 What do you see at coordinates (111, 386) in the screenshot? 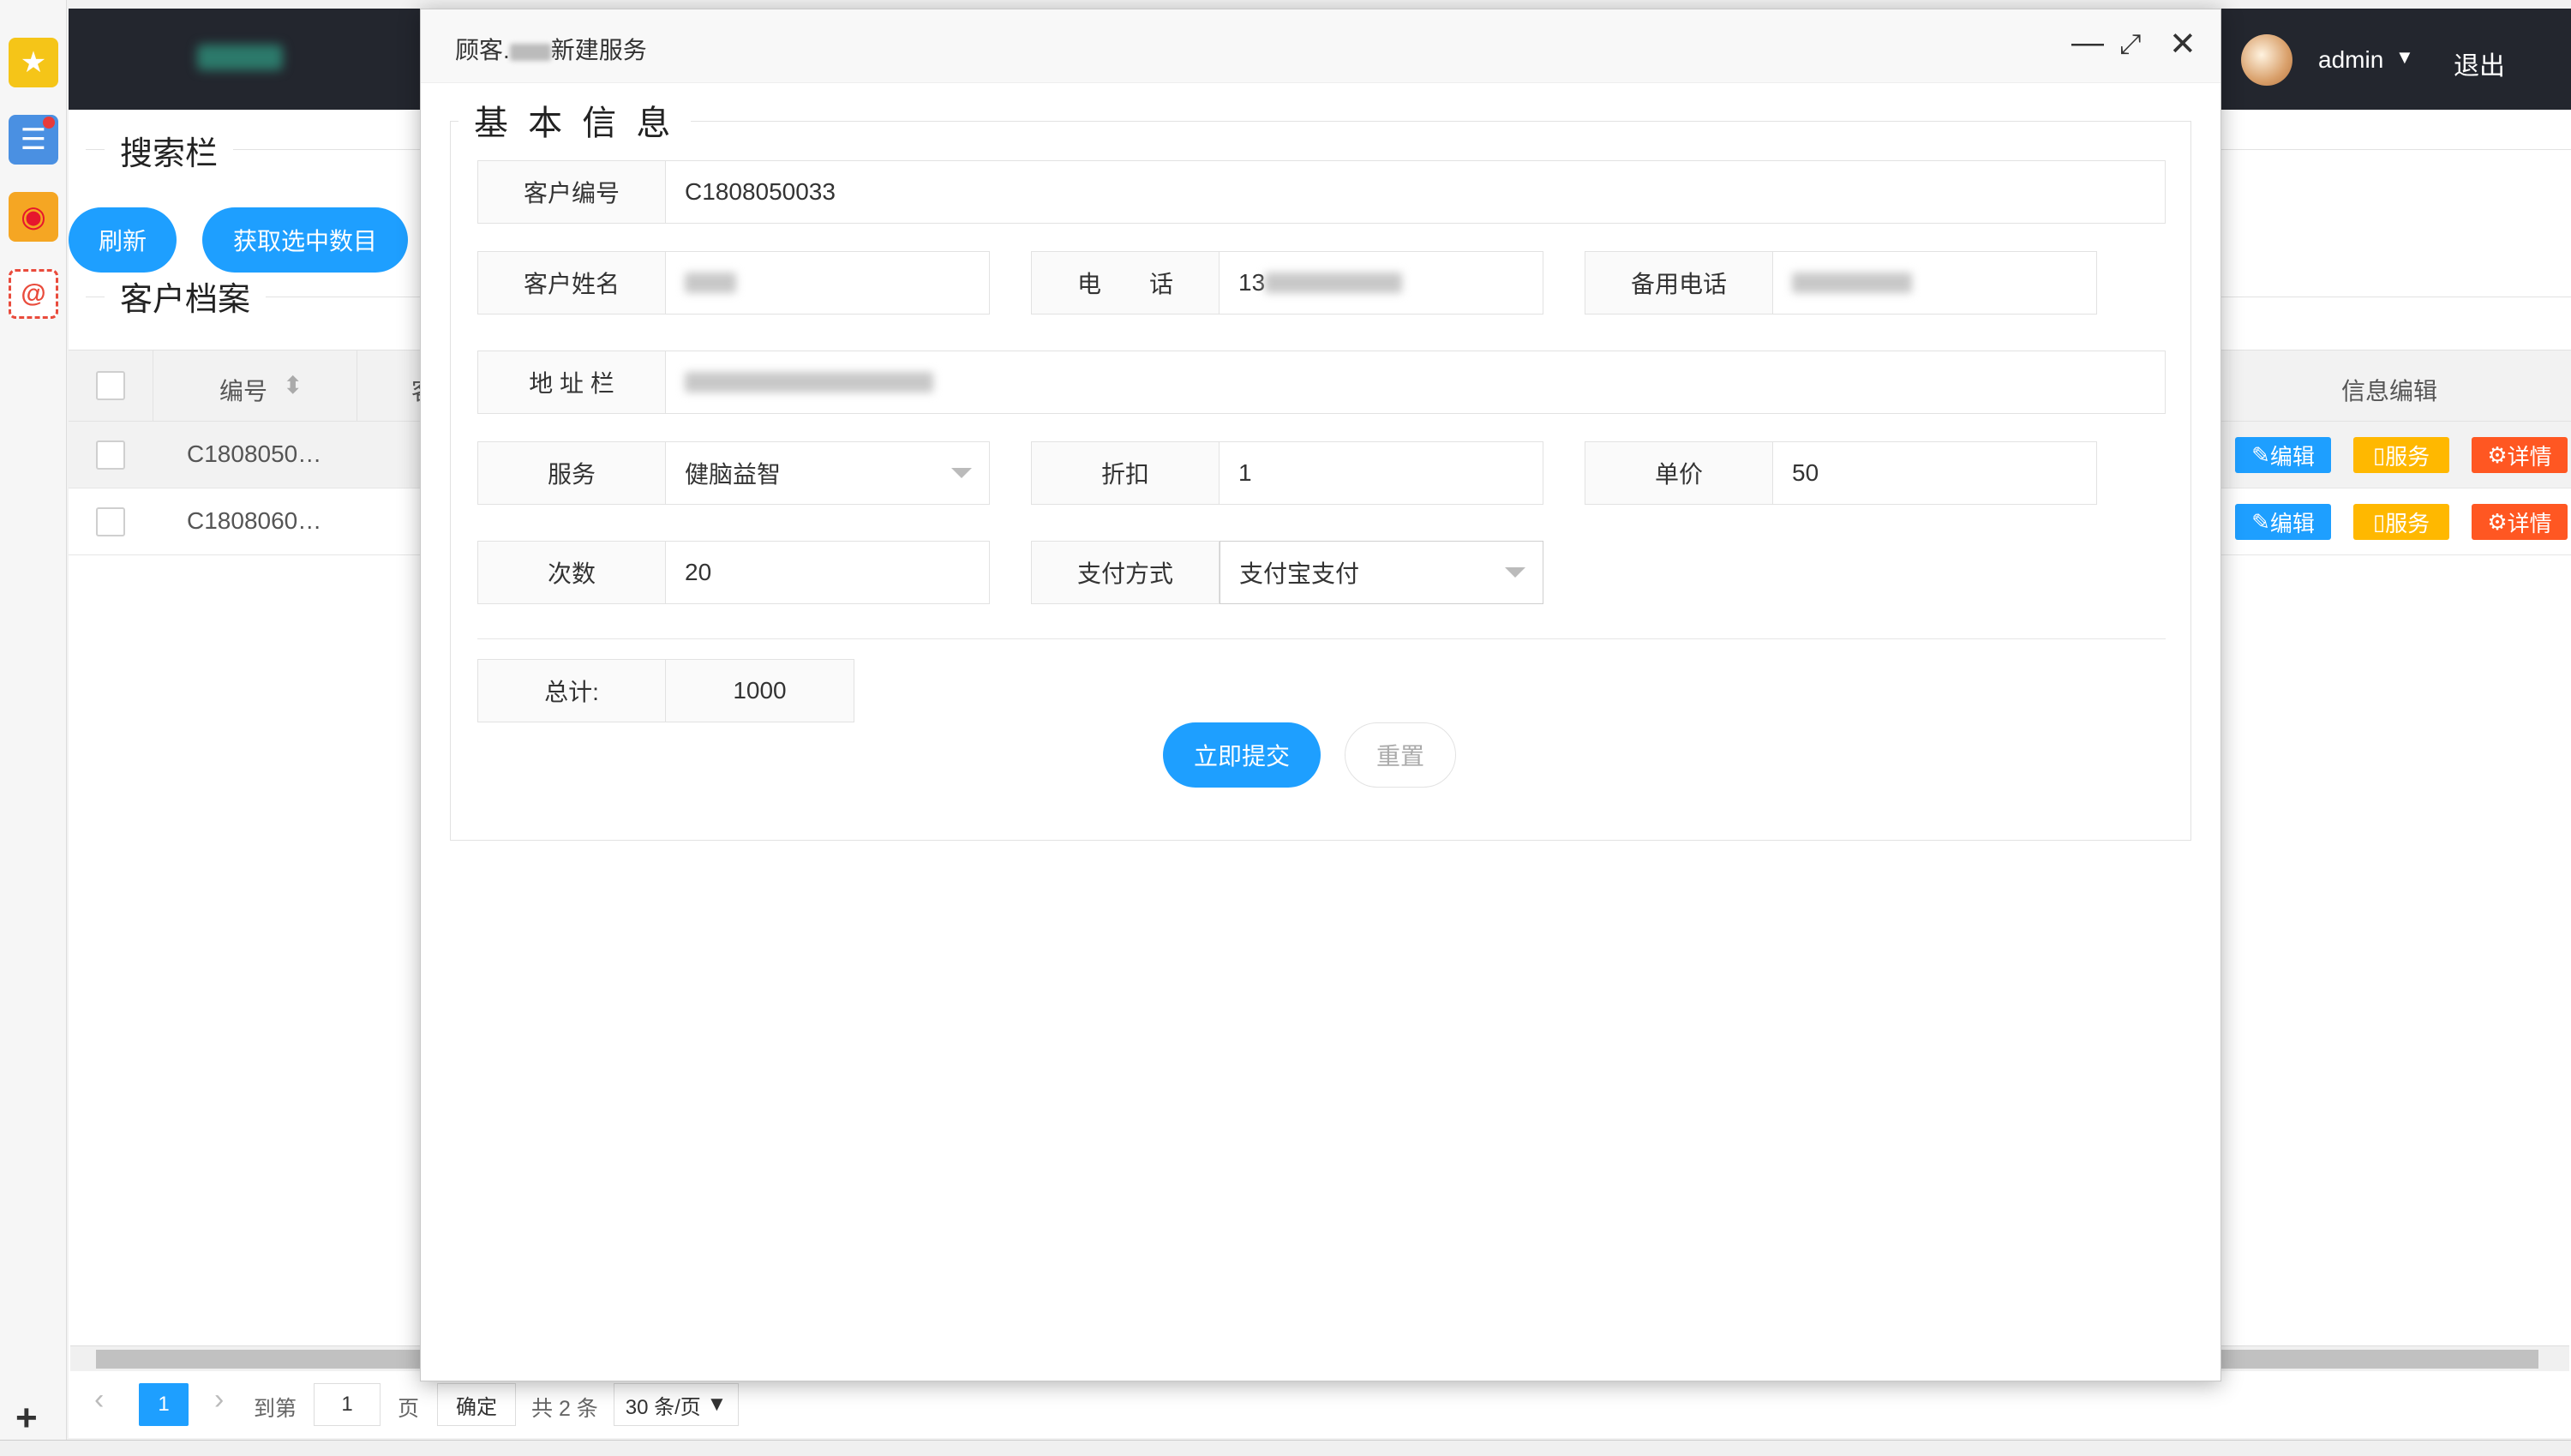
I see `select-all-checkbox` at bounding box center [111, 386].